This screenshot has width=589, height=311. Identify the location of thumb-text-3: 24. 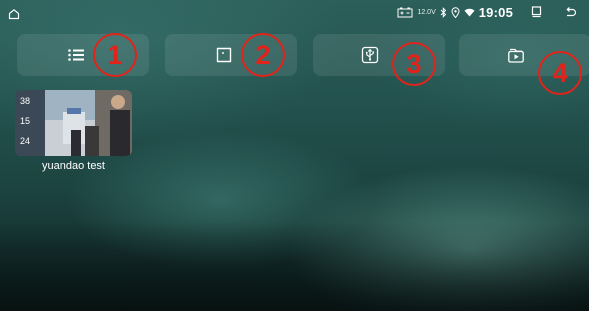
(25, 141).